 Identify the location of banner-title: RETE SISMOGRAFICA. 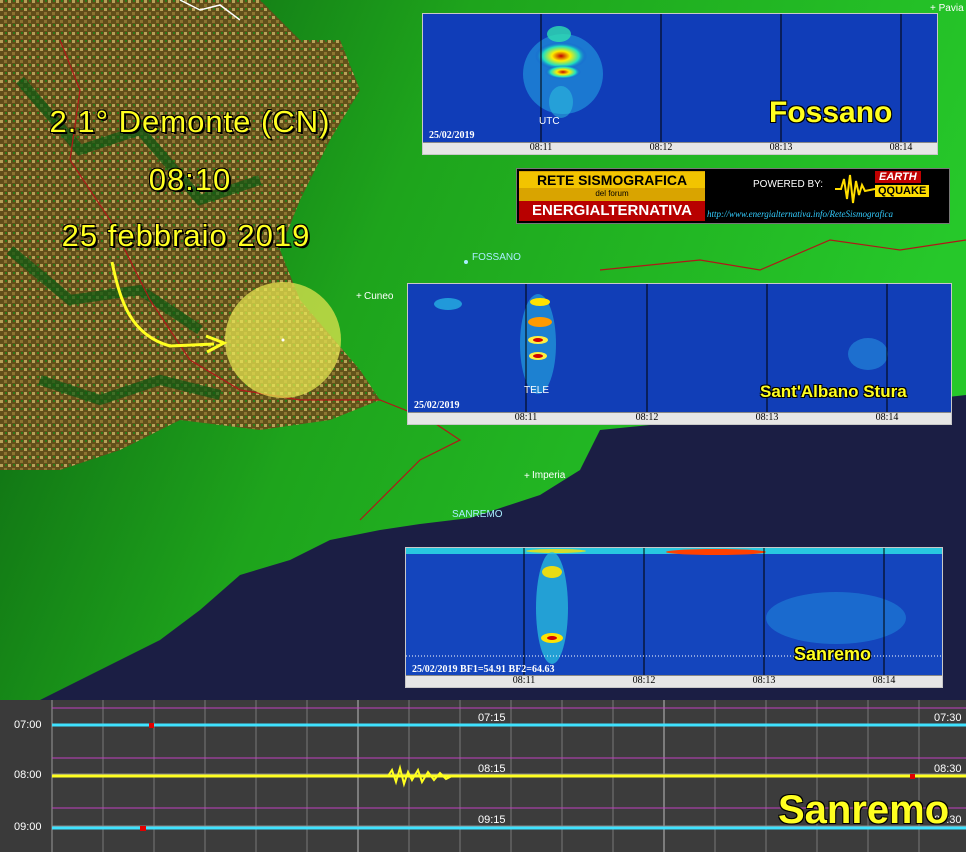
(612, 180).